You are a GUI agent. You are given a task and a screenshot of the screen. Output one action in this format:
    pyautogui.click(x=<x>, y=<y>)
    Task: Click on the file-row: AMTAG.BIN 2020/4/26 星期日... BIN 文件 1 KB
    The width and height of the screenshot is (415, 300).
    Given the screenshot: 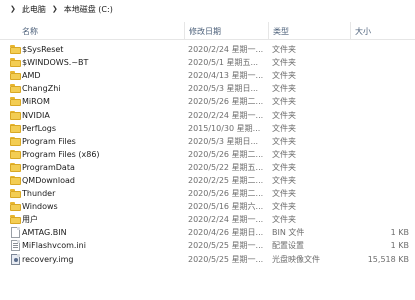 What is the action you would take?
    pyautogui.click(x=207, y=232)
    